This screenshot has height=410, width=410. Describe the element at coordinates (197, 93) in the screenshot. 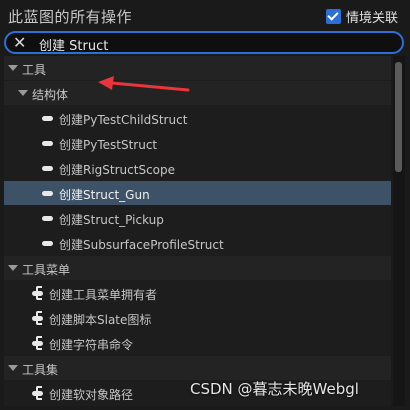

I see `category-row: 结构体` at that location.